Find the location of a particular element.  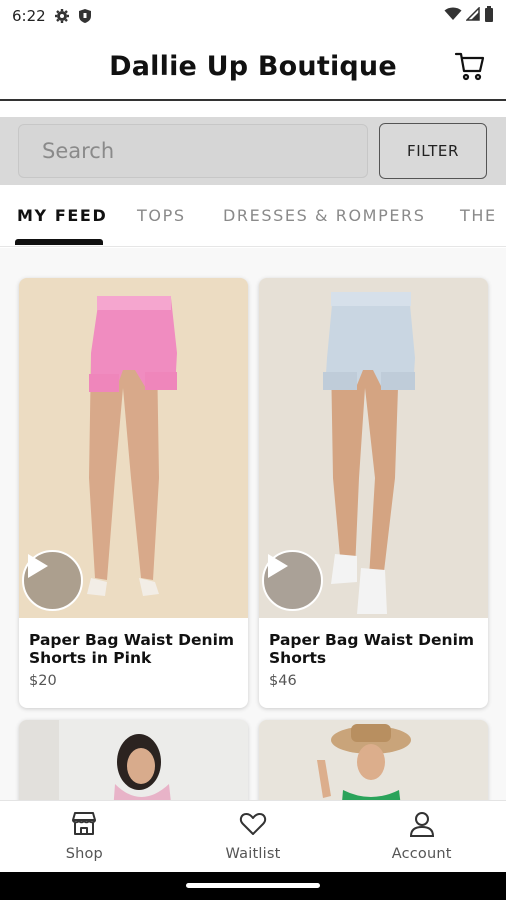

search-input is located at coordinates (193, 151).